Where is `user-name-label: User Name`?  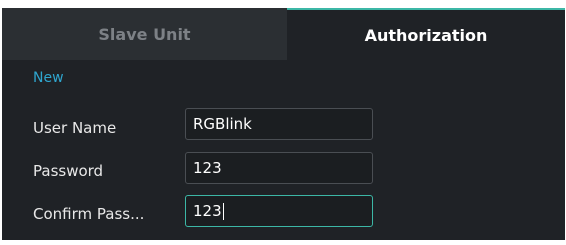
user-name-label: User Name is located at coordinates (75, 128).